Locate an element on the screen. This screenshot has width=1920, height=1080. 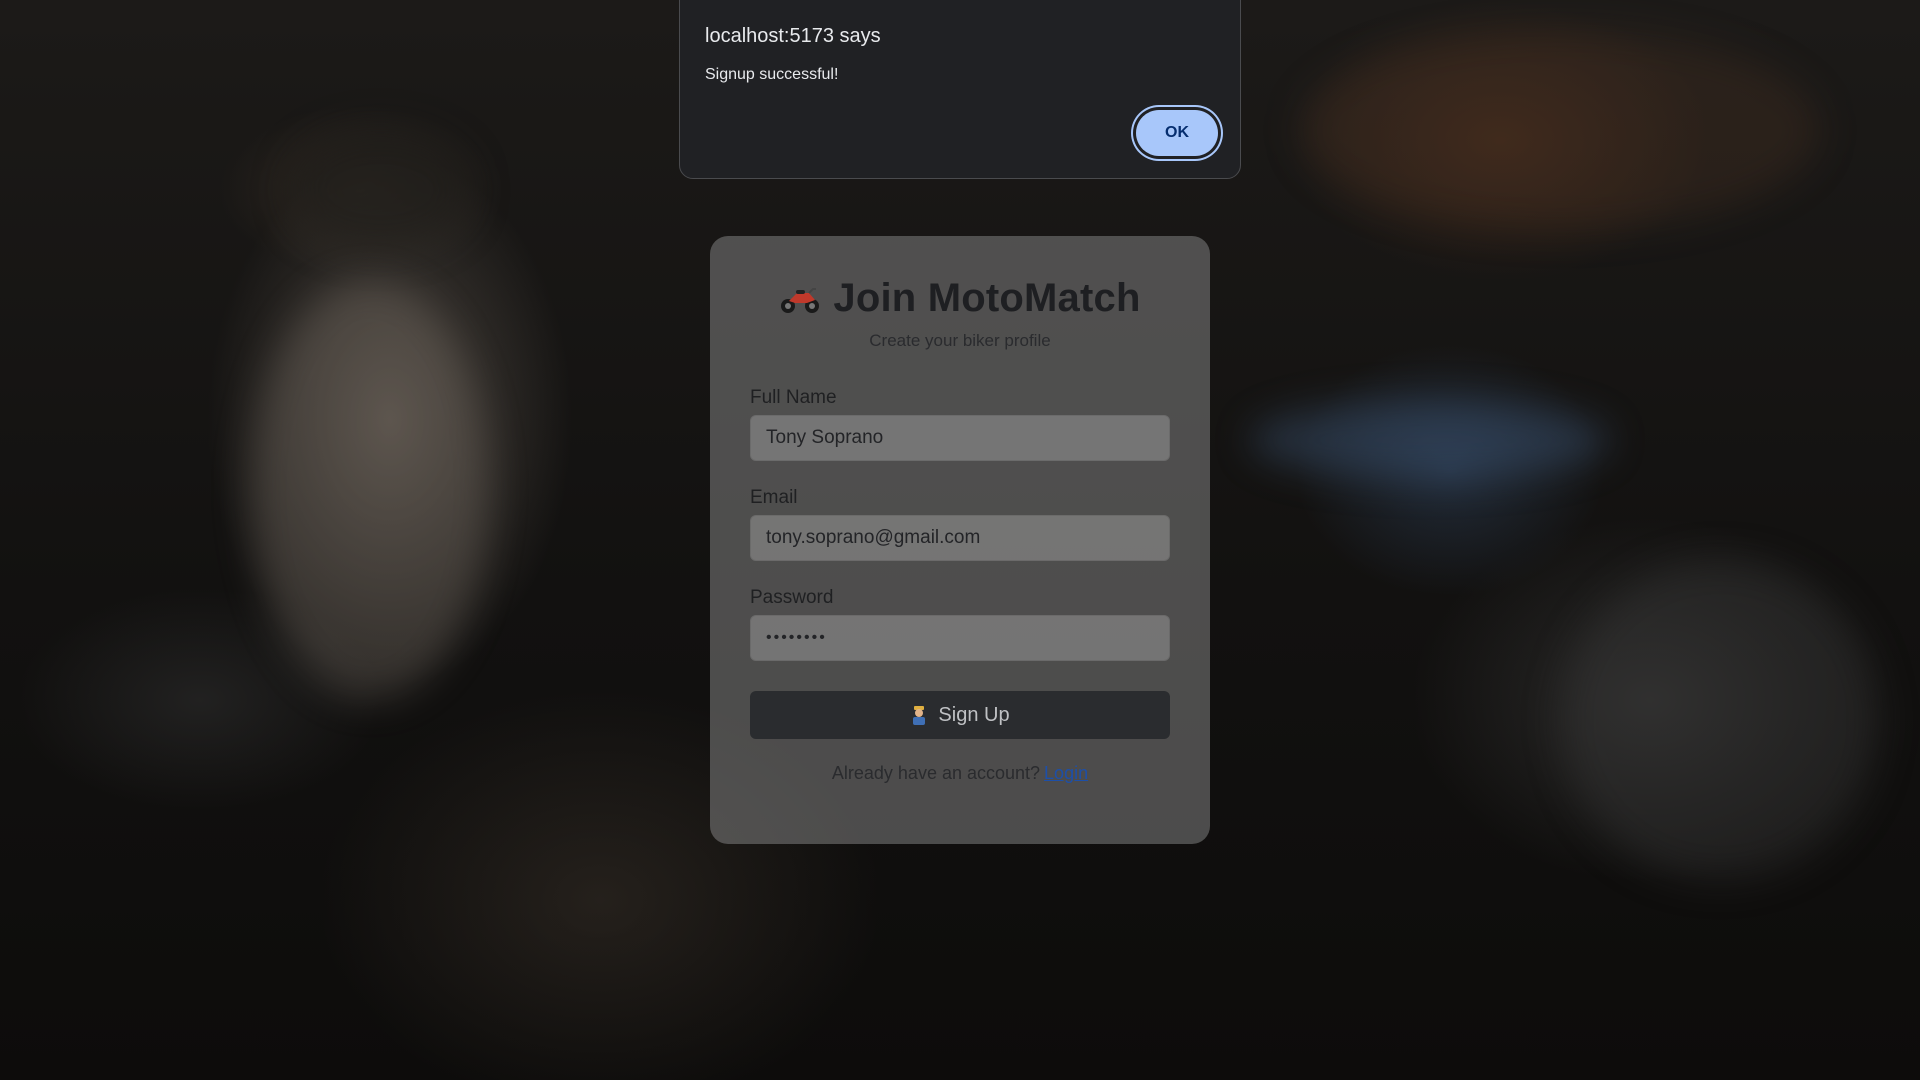
background-bike-part is located at coordinates (1430, 440).